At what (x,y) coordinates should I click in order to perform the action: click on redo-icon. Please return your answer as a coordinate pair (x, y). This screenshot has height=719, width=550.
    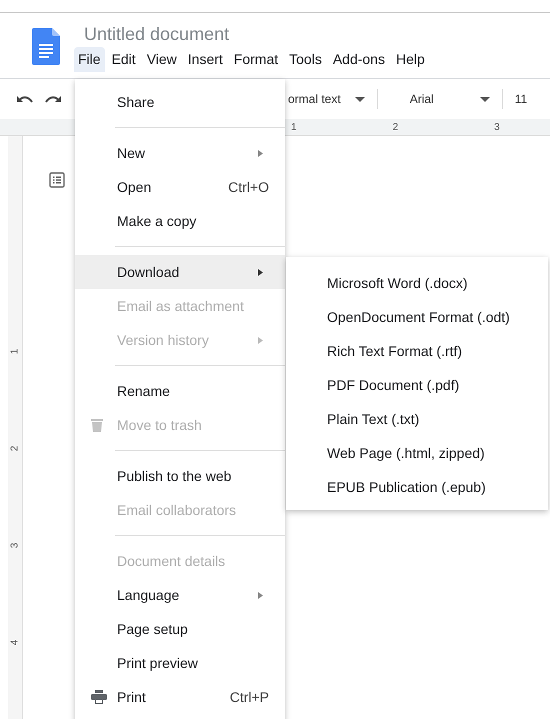
    Looking at the image, I should click on (53, 99).